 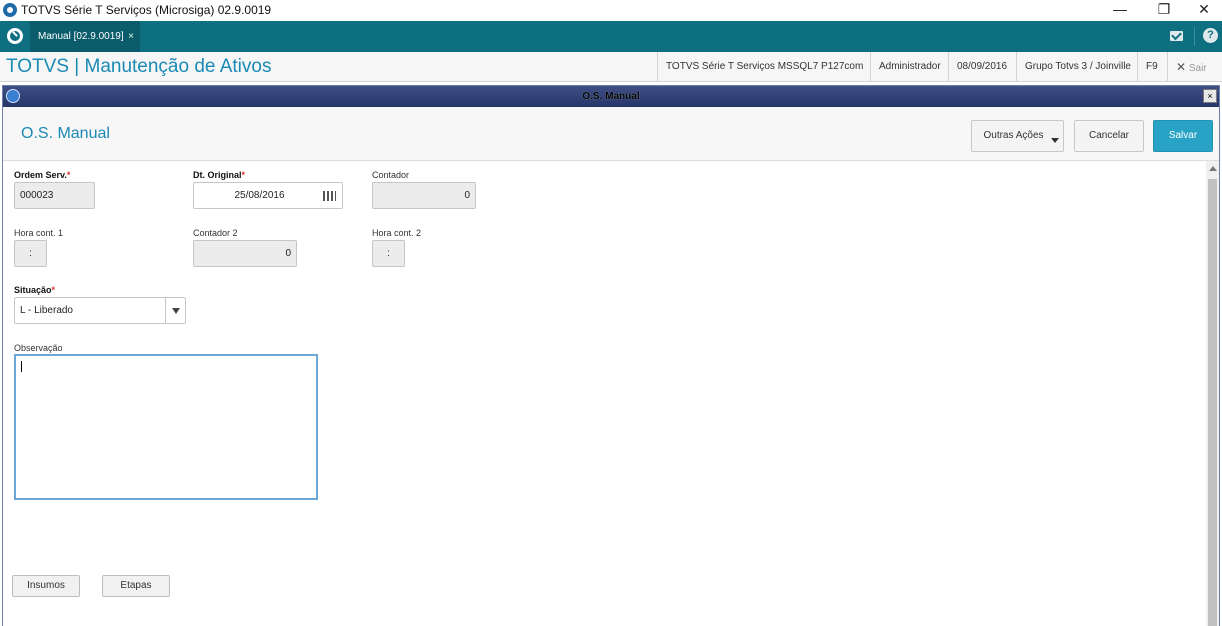 What do you see at coordinates (38, 348) in the screenshot?
I see `observacao-label: Observação` at bounding box center [38, 348].